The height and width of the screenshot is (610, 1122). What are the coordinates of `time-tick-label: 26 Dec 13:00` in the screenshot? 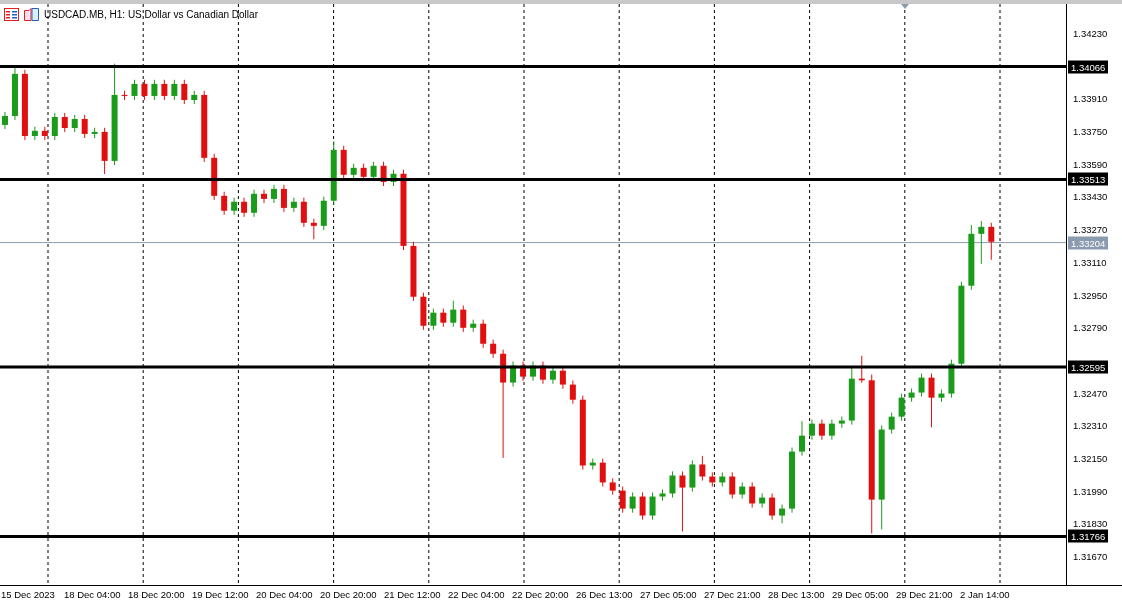 It's located at (604, 594).